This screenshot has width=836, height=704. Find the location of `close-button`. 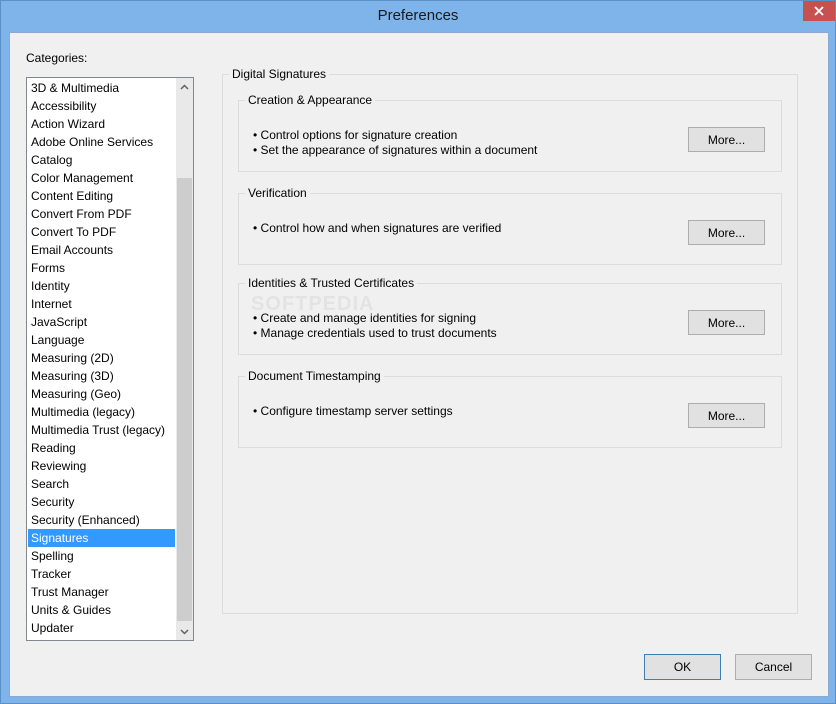

close-button is located at coordinates (819, 11).